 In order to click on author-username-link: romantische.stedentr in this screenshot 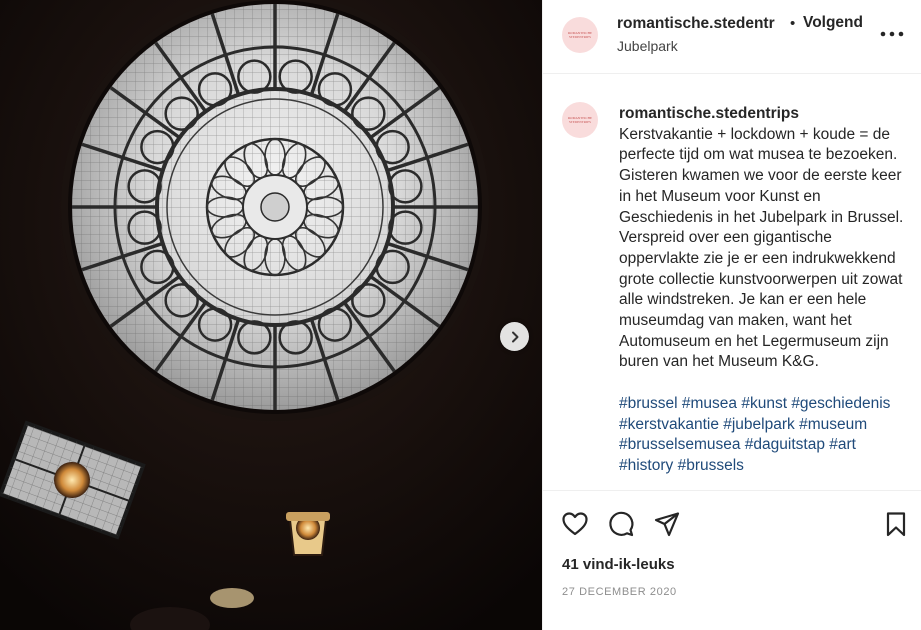, I will do `click(696, 24)`.